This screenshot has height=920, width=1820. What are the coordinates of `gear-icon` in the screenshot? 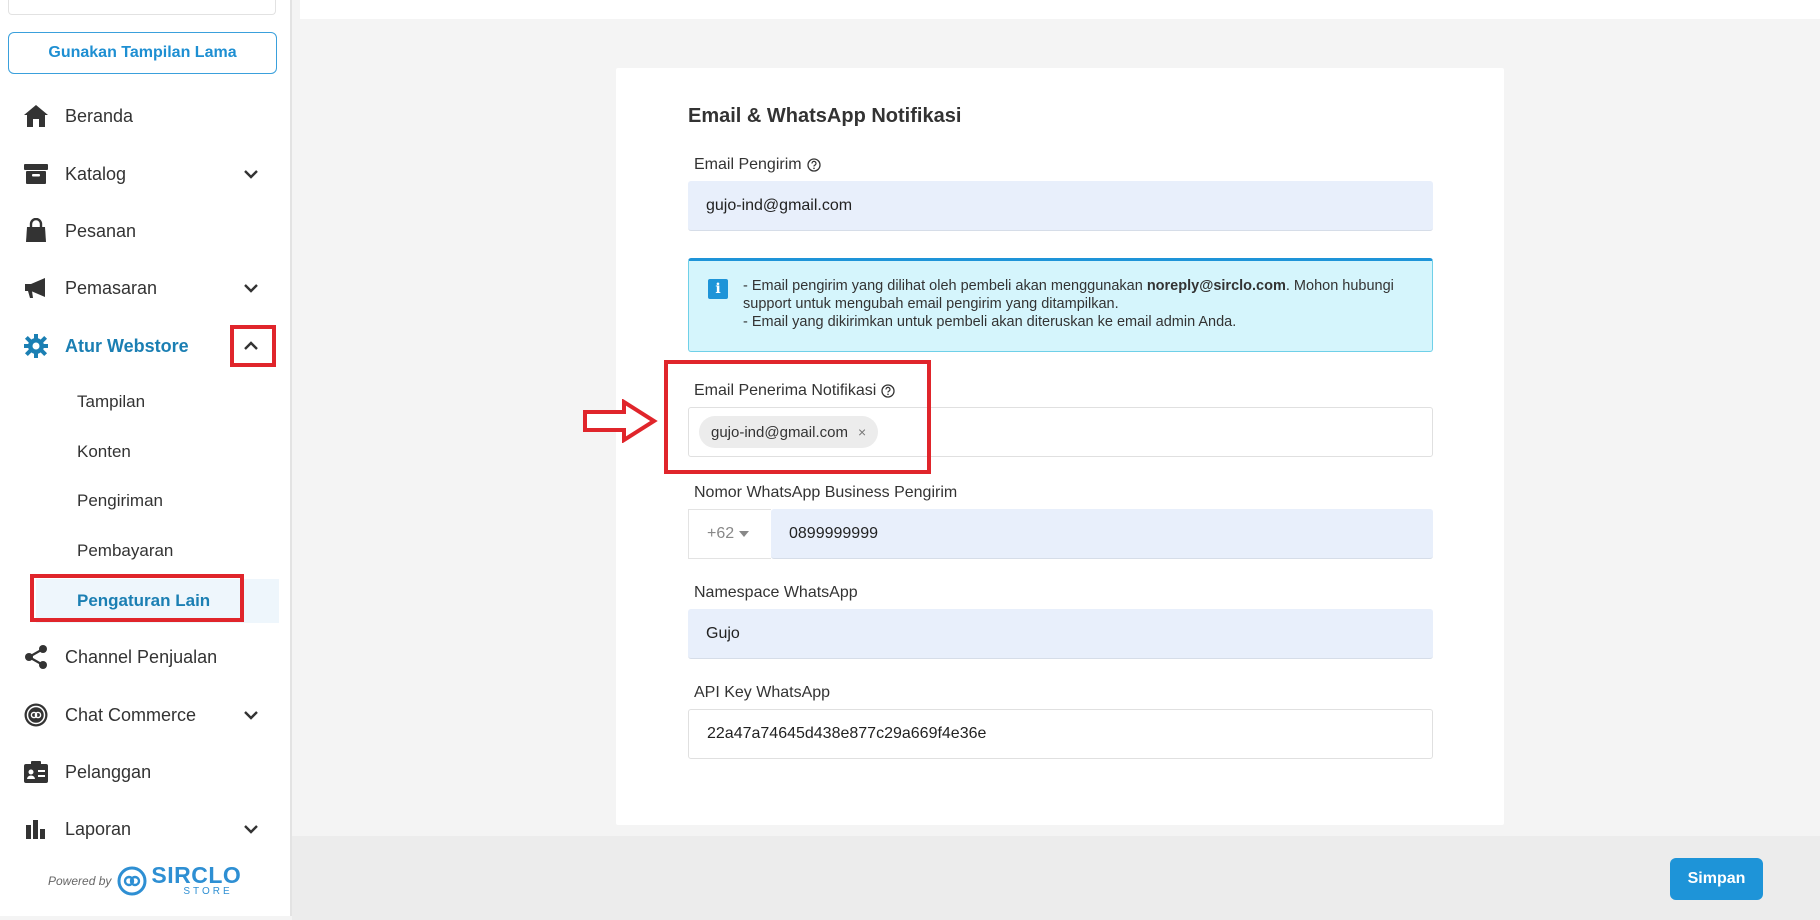 It's located at (36, 346).